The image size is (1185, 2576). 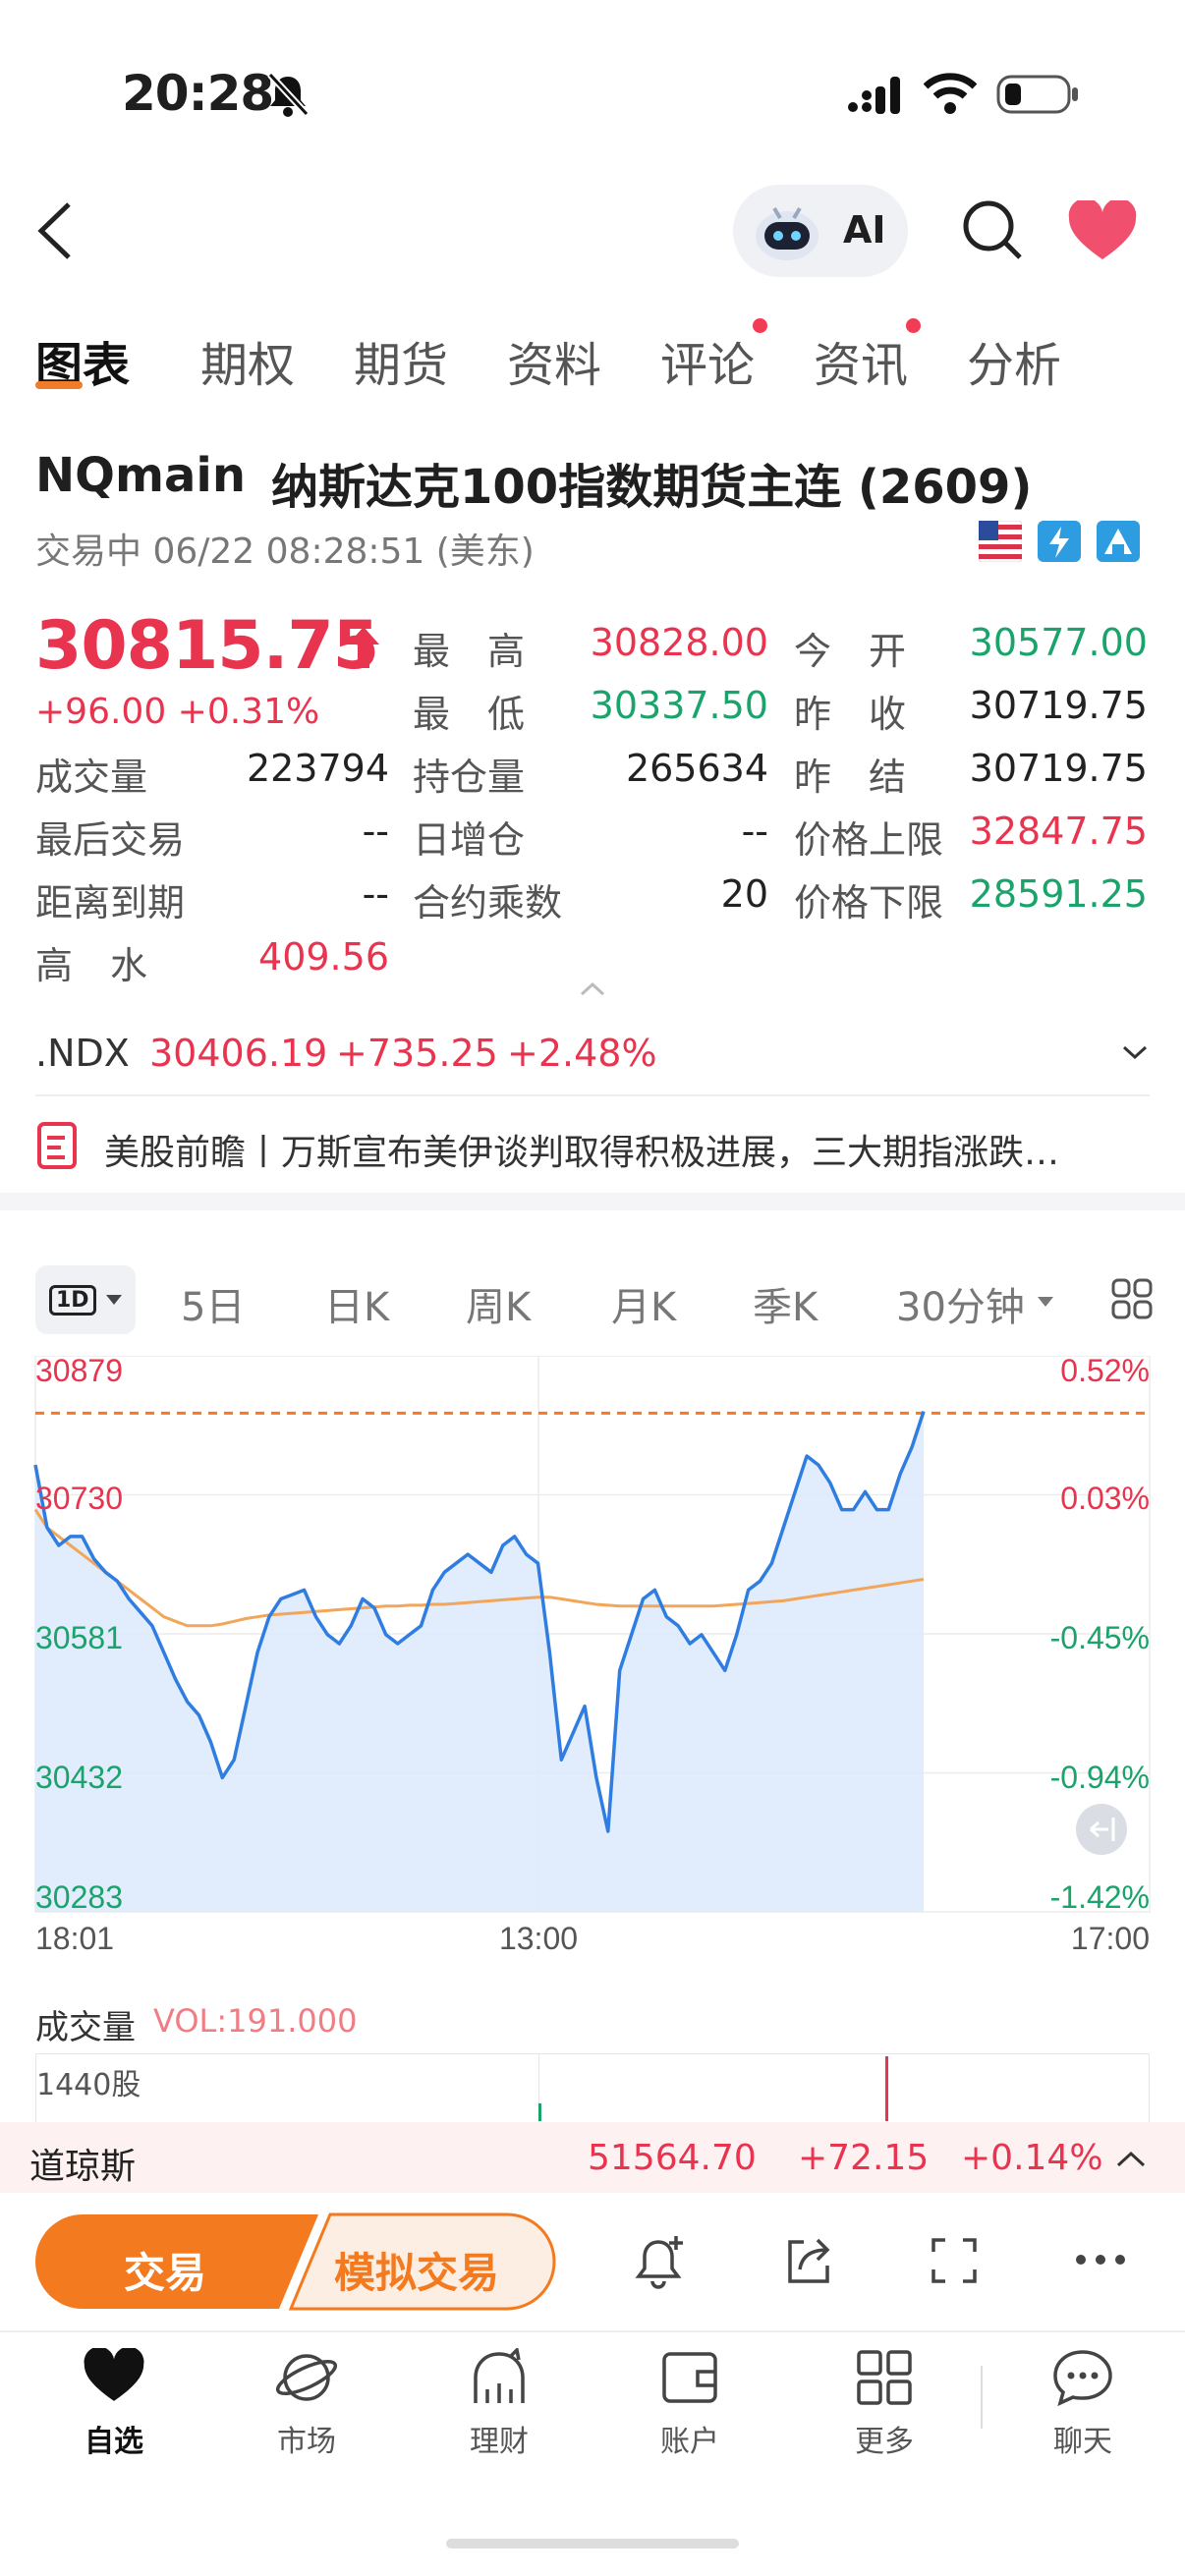 What do you see at coordinates (592, 2543) in the screenshot?
I see `home-indicator` at bounding box center [592, 2543].